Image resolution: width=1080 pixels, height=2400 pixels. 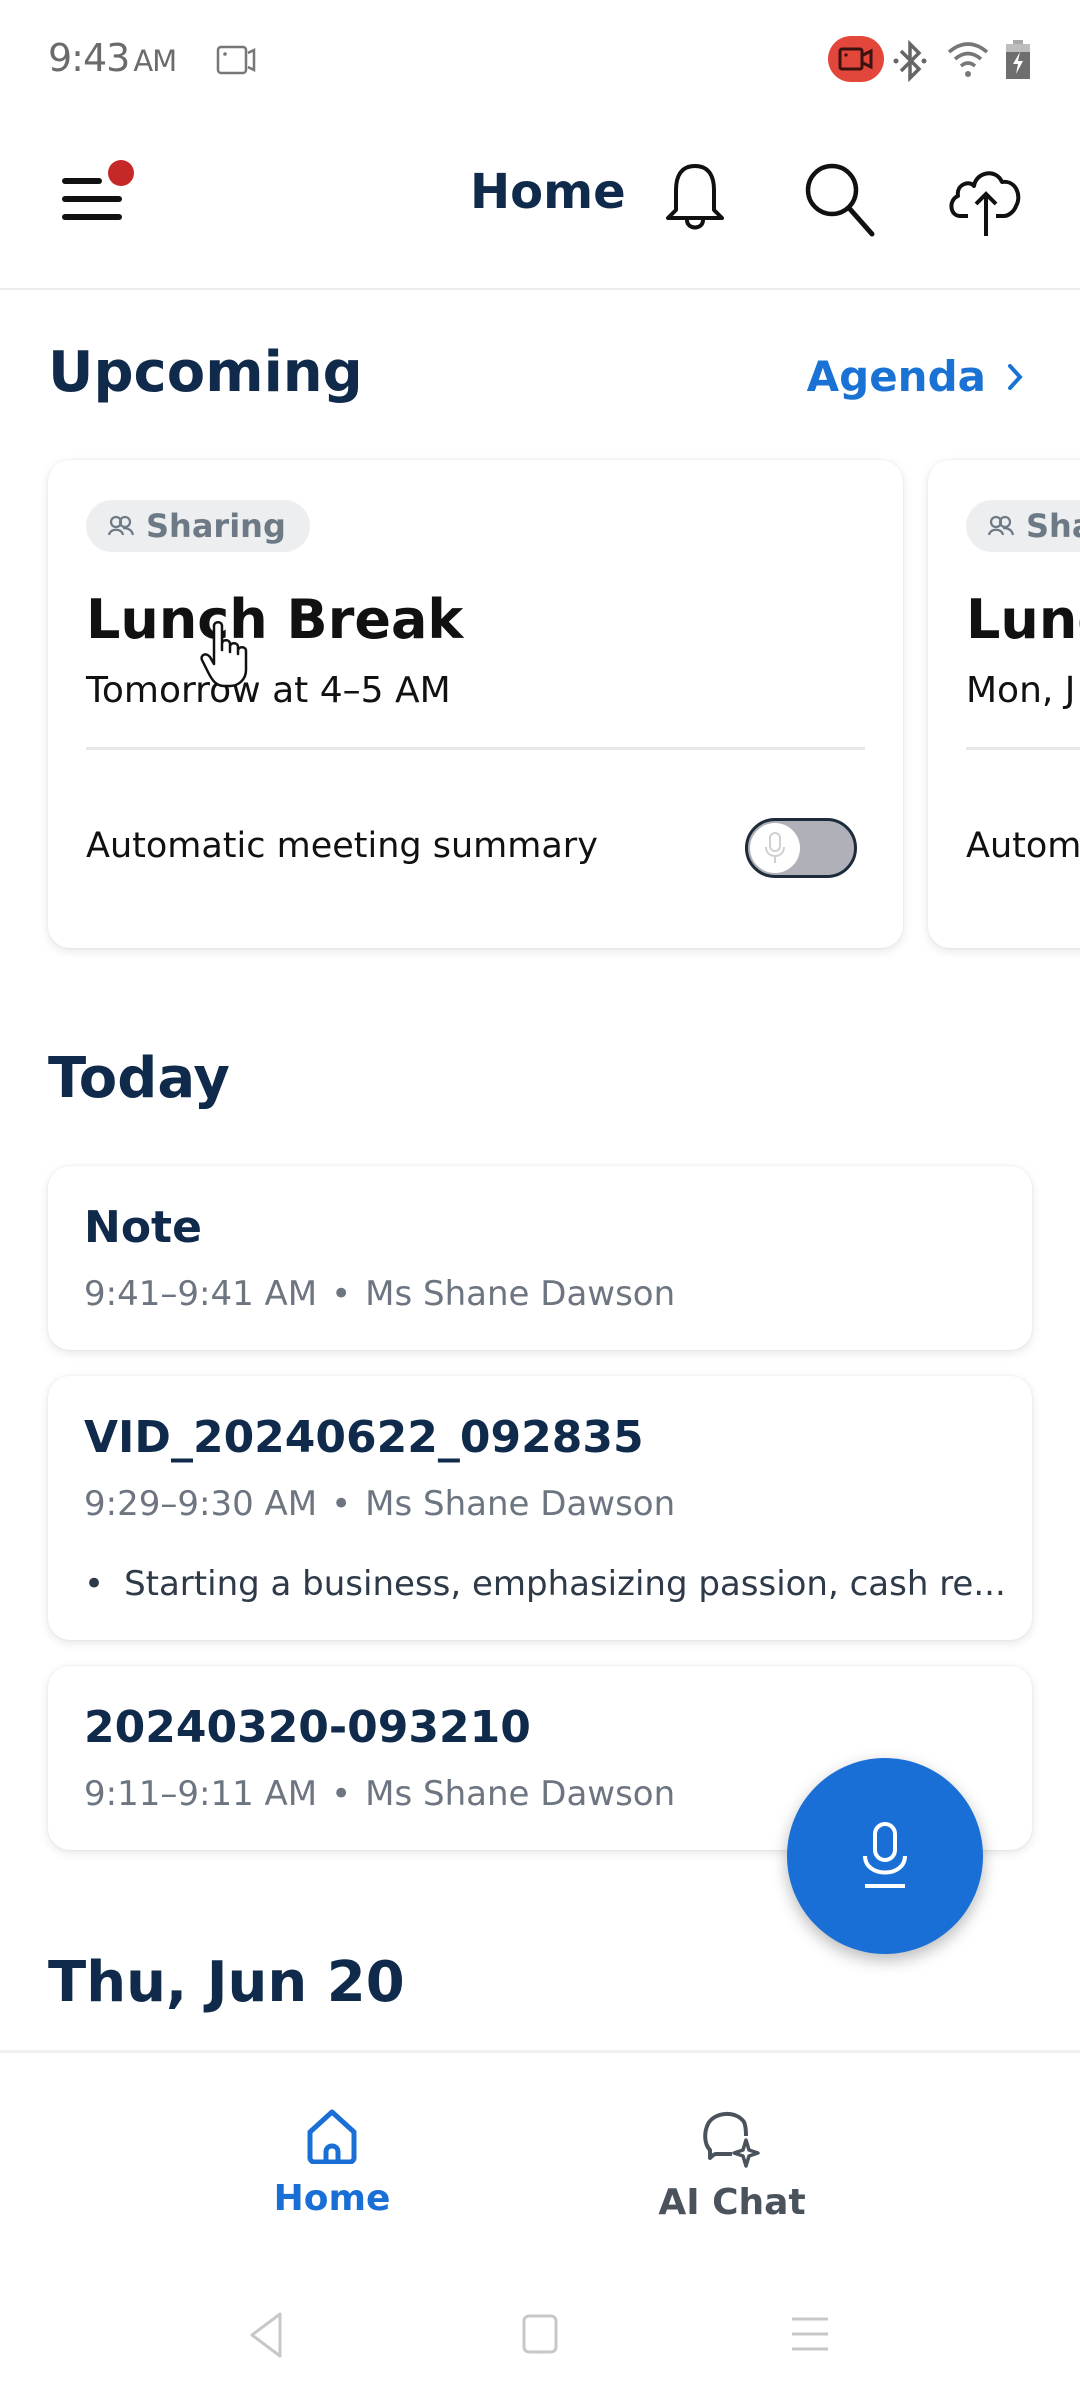 What do you see at coordinates (226, 1982) in the screenshot?
I see `section-title-date: Thu, Jun 20` at bounding box center [226, 1982].